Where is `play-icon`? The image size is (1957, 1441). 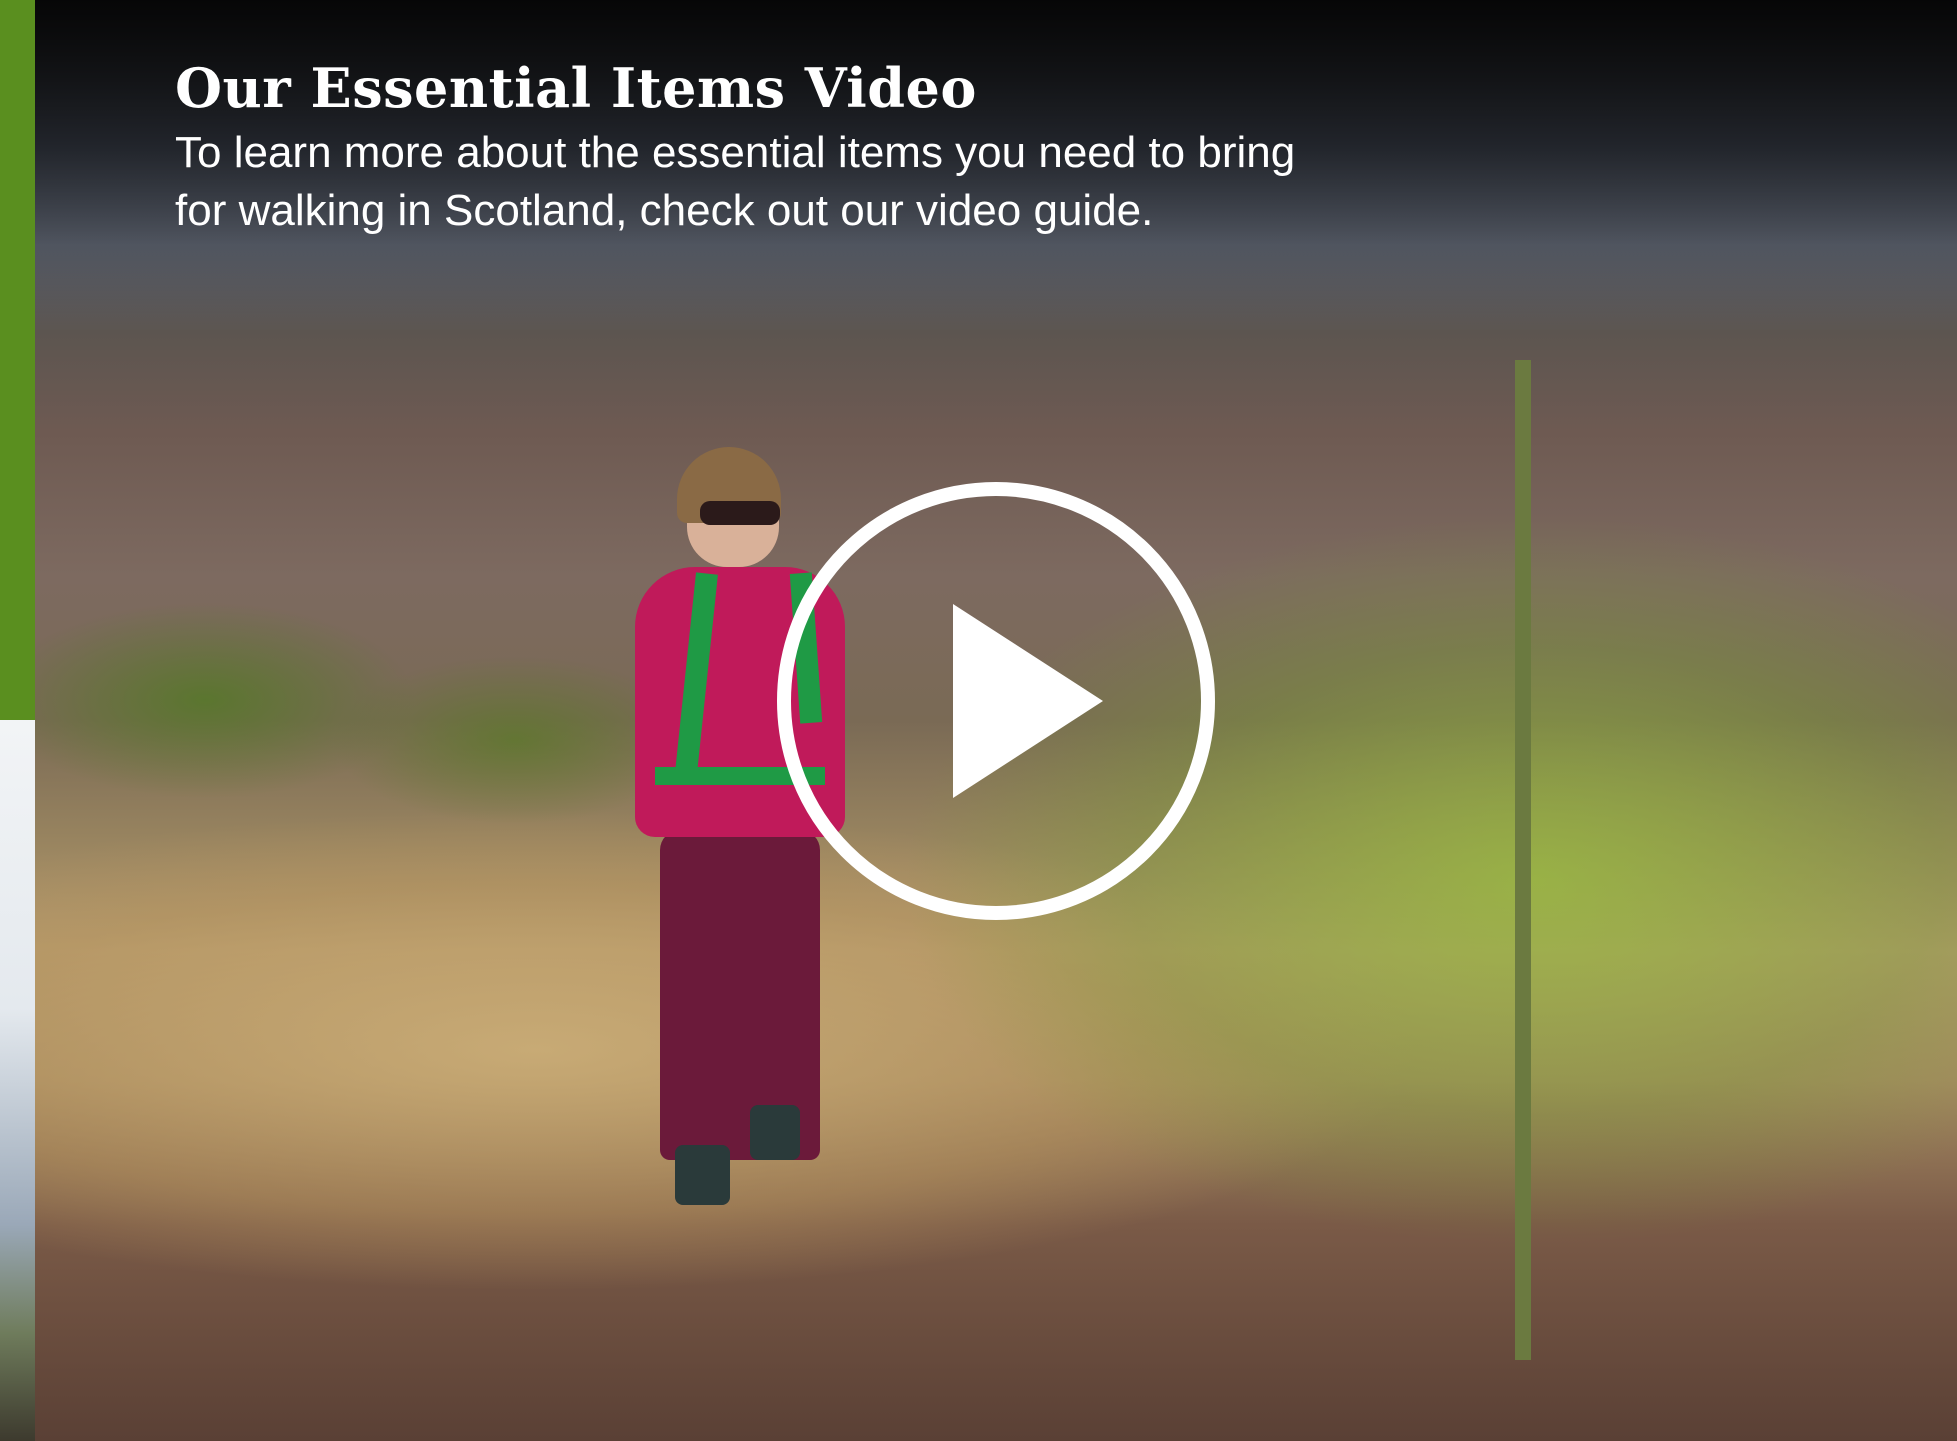
play-icon is located at coordinates (996, 701).